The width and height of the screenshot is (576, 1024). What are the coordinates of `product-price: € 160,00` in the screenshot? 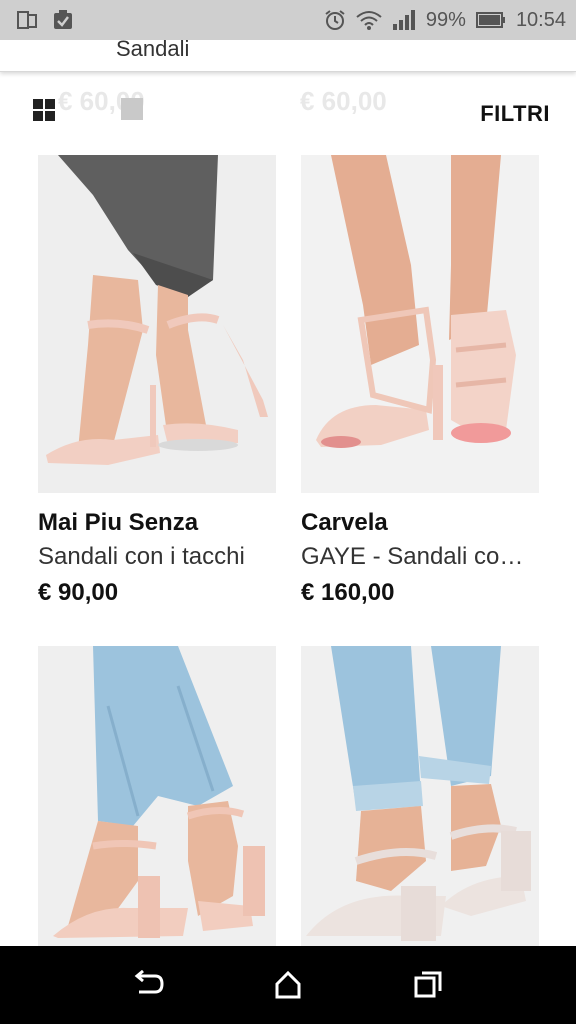 It's located at (348, 592).